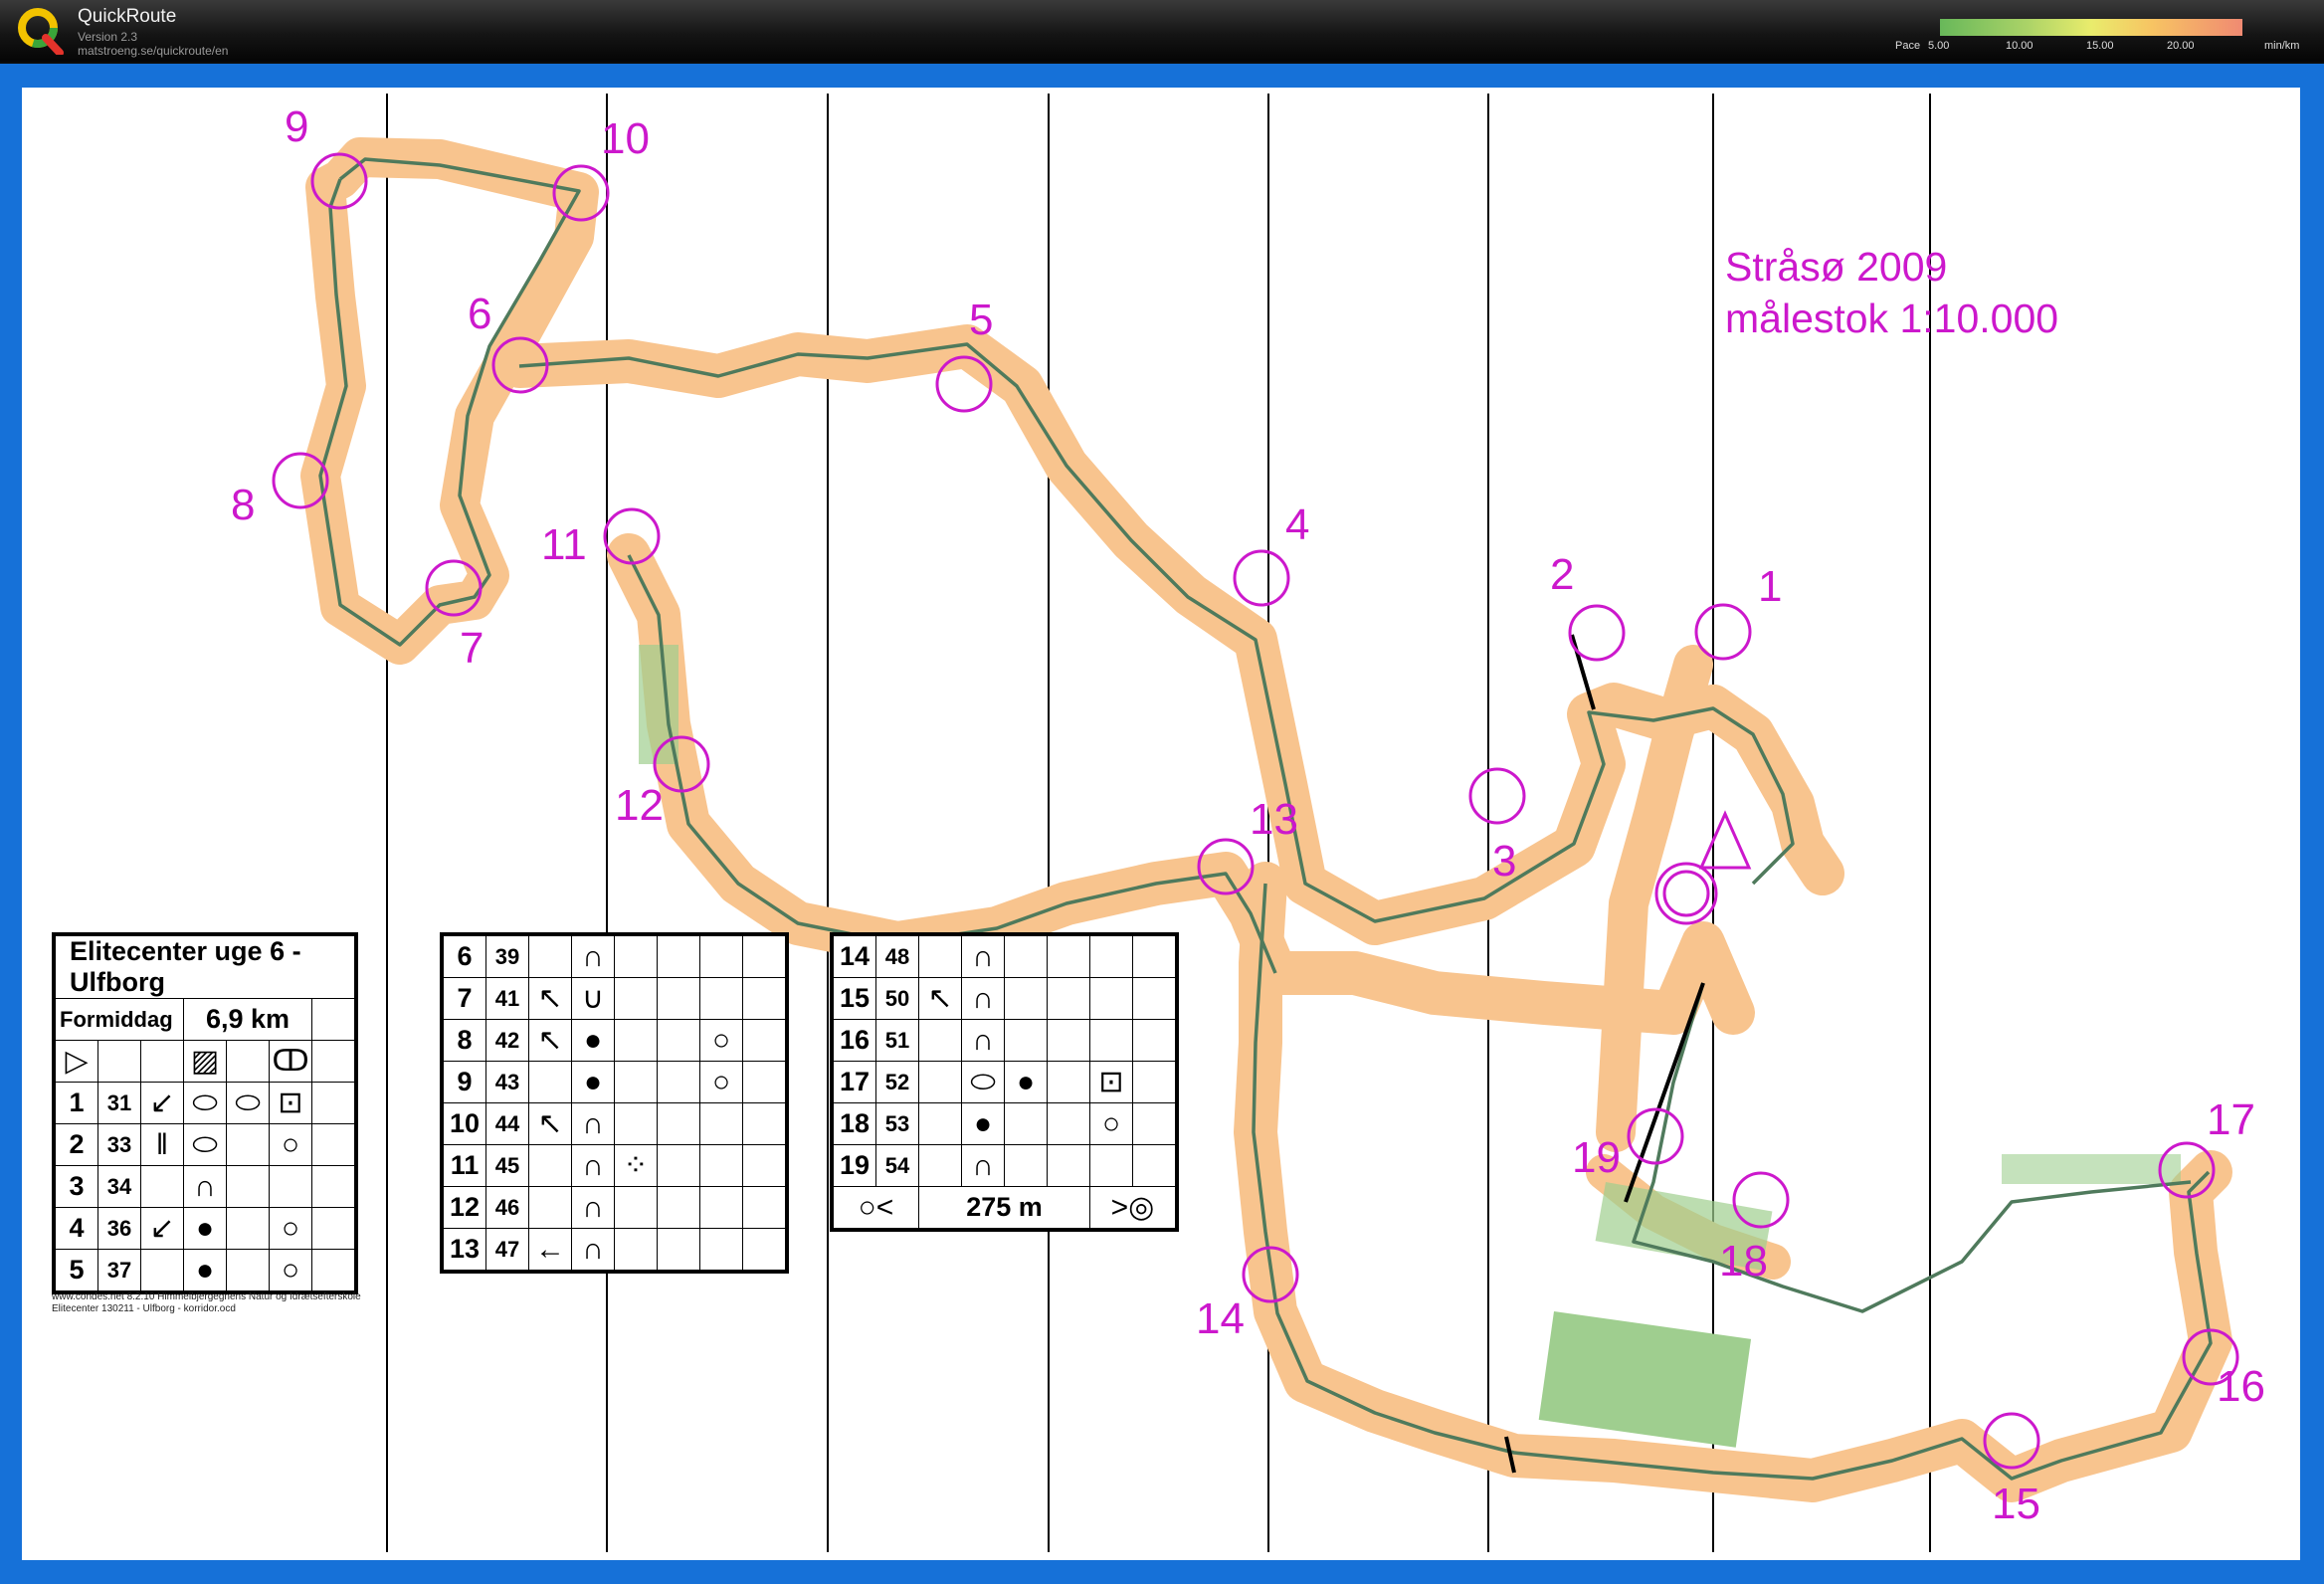 Image resolution: width=2324 pixels, height=1584 pixels. Describe the element at coordinates (2181, 46) in the screenshot. I see `pace-tick: 20.00` at that location.